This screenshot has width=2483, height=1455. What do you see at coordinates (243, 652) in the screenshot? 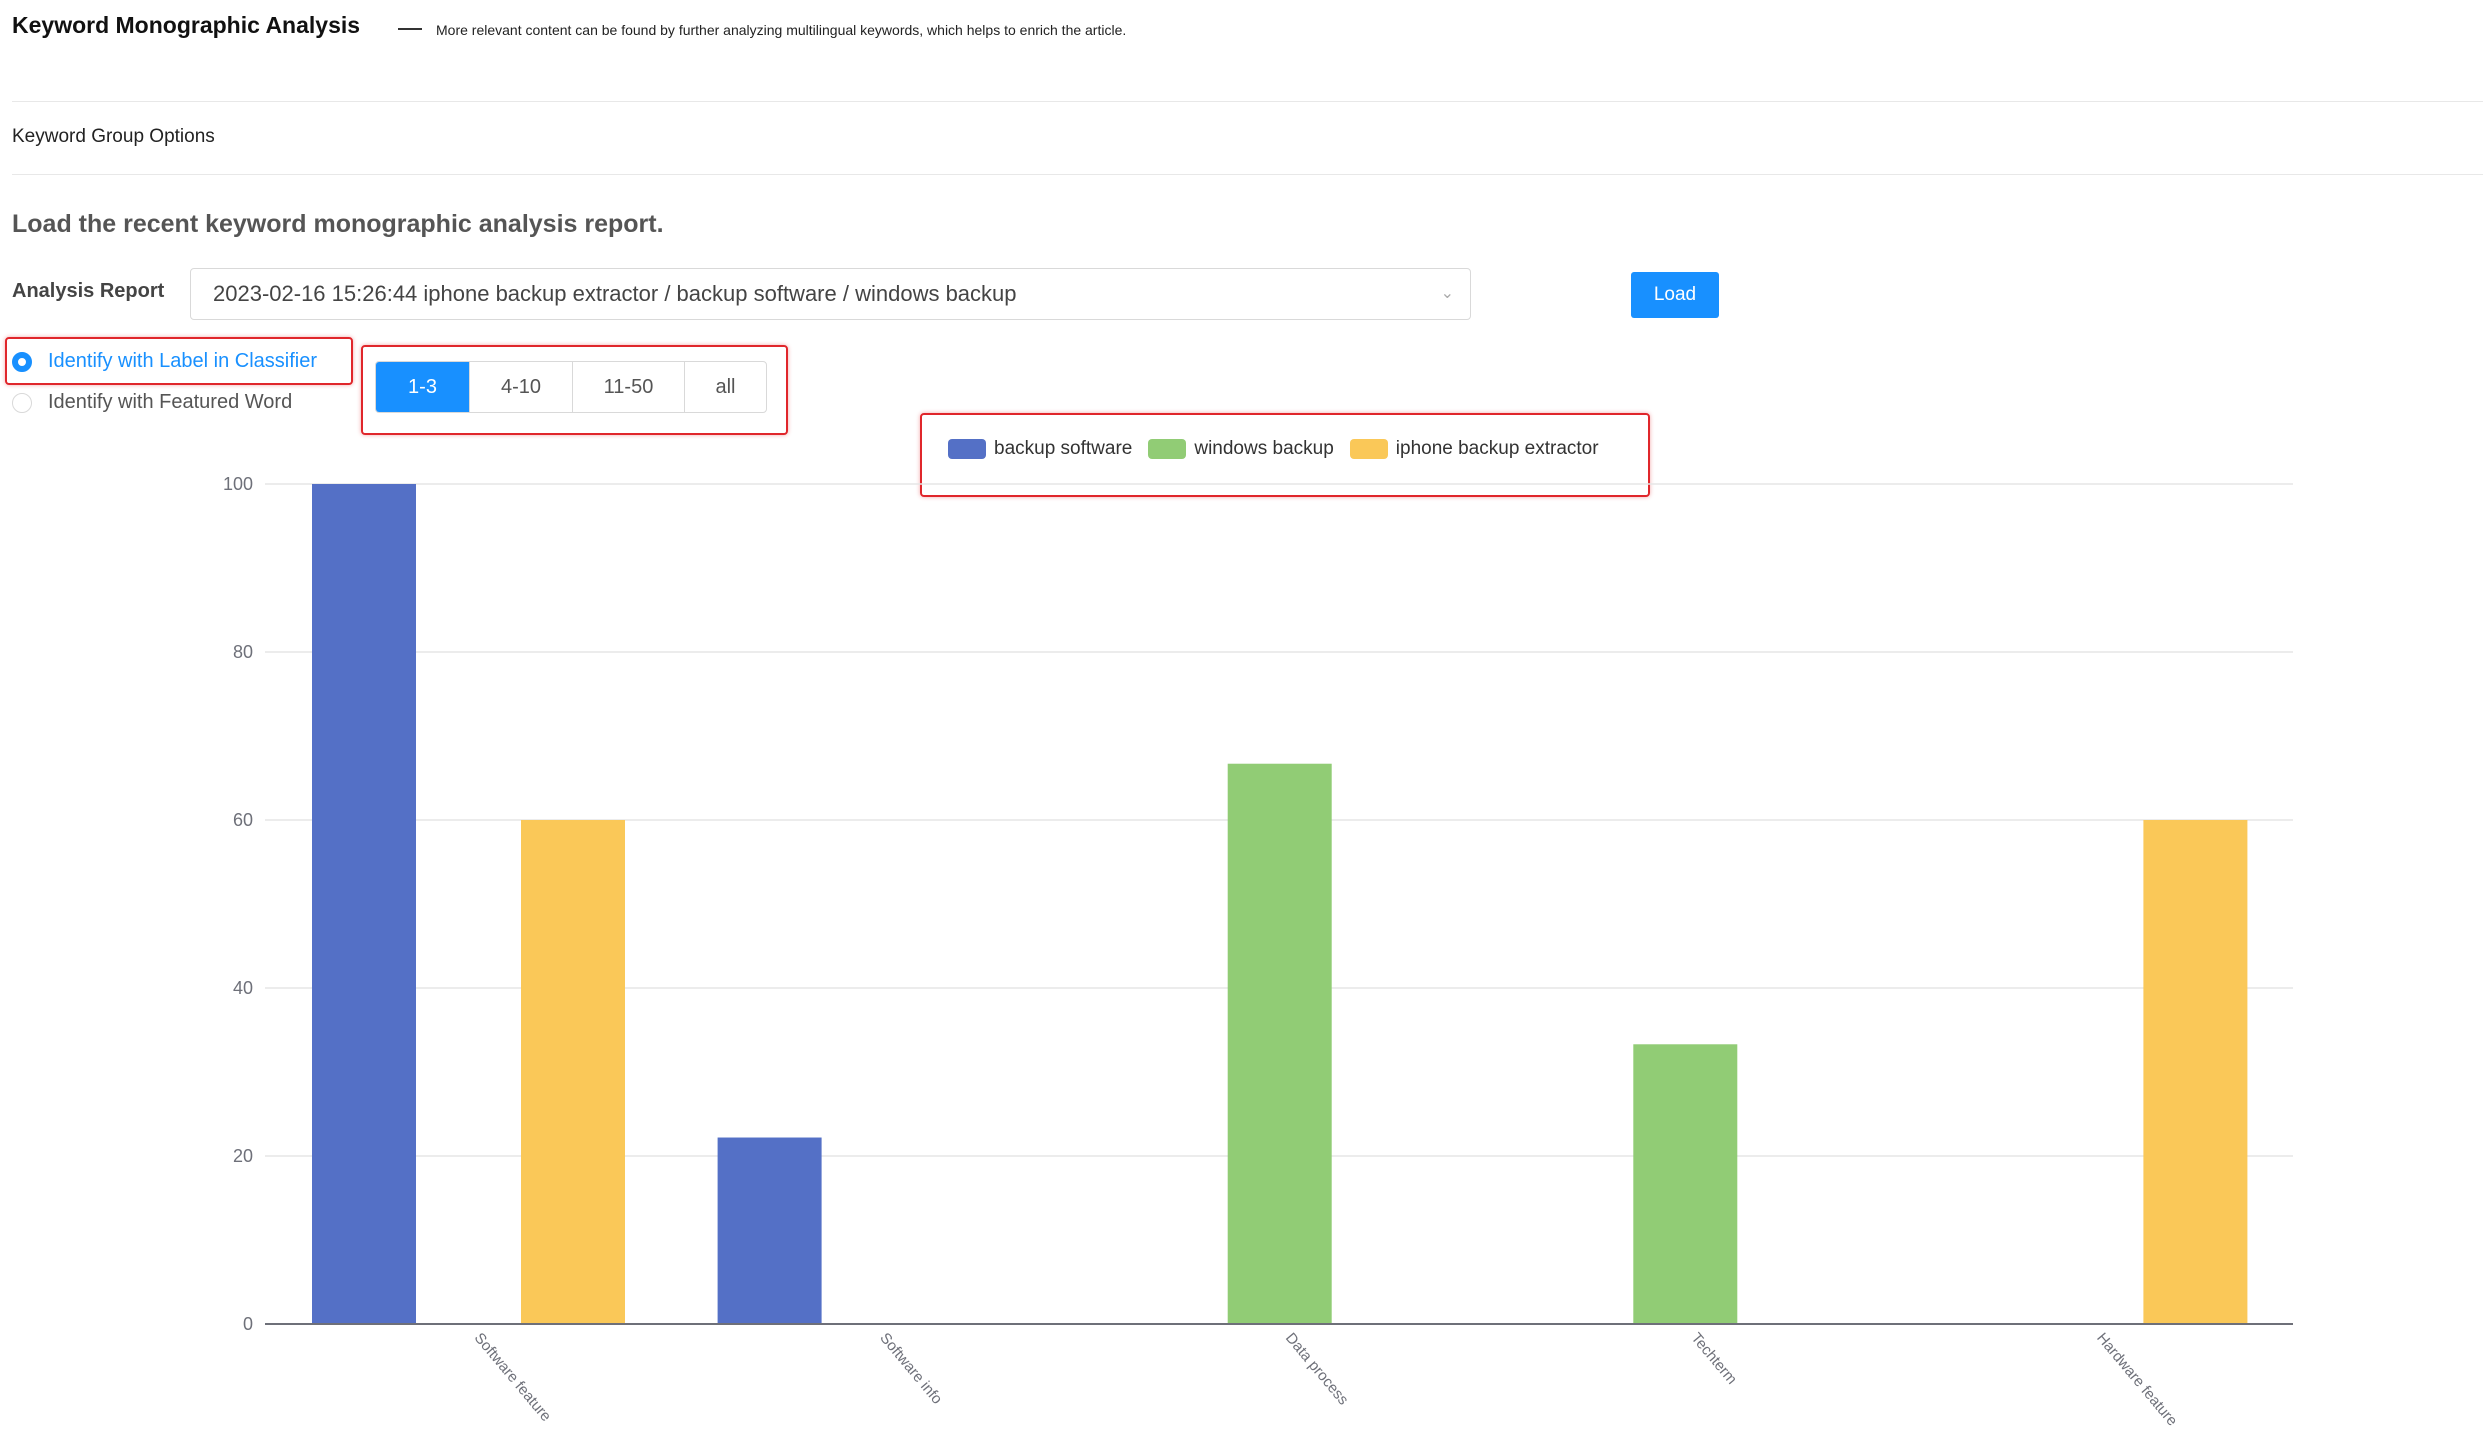
I see `y-tick-label: 80` at bounding box center [243, 652].